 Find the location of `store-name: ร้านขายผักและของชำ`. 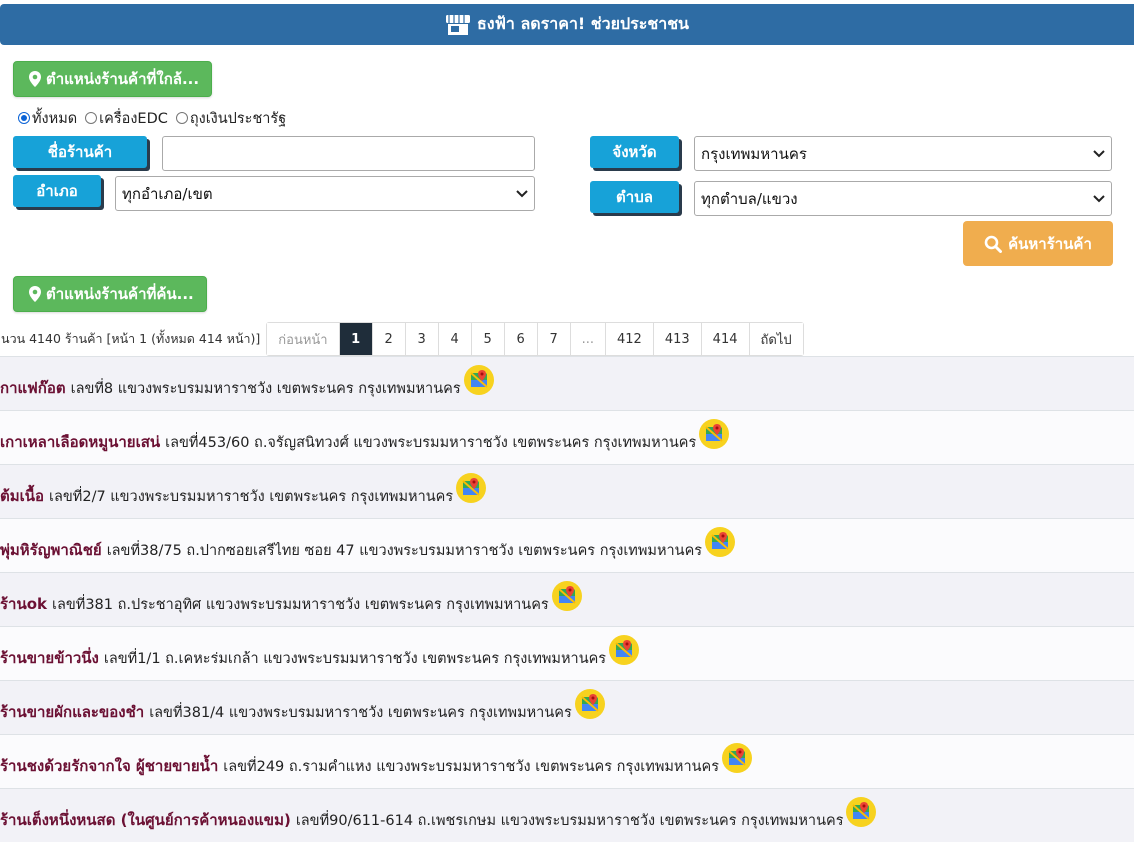

store-name: ร้านขายผักและของชำ is located at coordinates (72, 712).